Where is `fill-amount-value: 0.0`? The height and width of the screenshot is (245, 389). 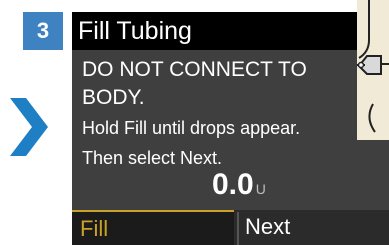
fill-amount-value: 0.0 is located at coordinates (233, 184).